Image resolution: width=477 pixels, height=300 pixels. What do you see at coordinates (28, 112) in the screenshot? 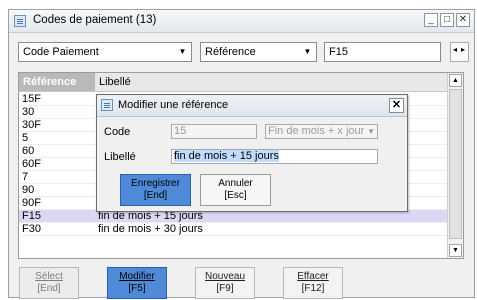
I see `cell-reference: 30` at bounding box center [28, 112].